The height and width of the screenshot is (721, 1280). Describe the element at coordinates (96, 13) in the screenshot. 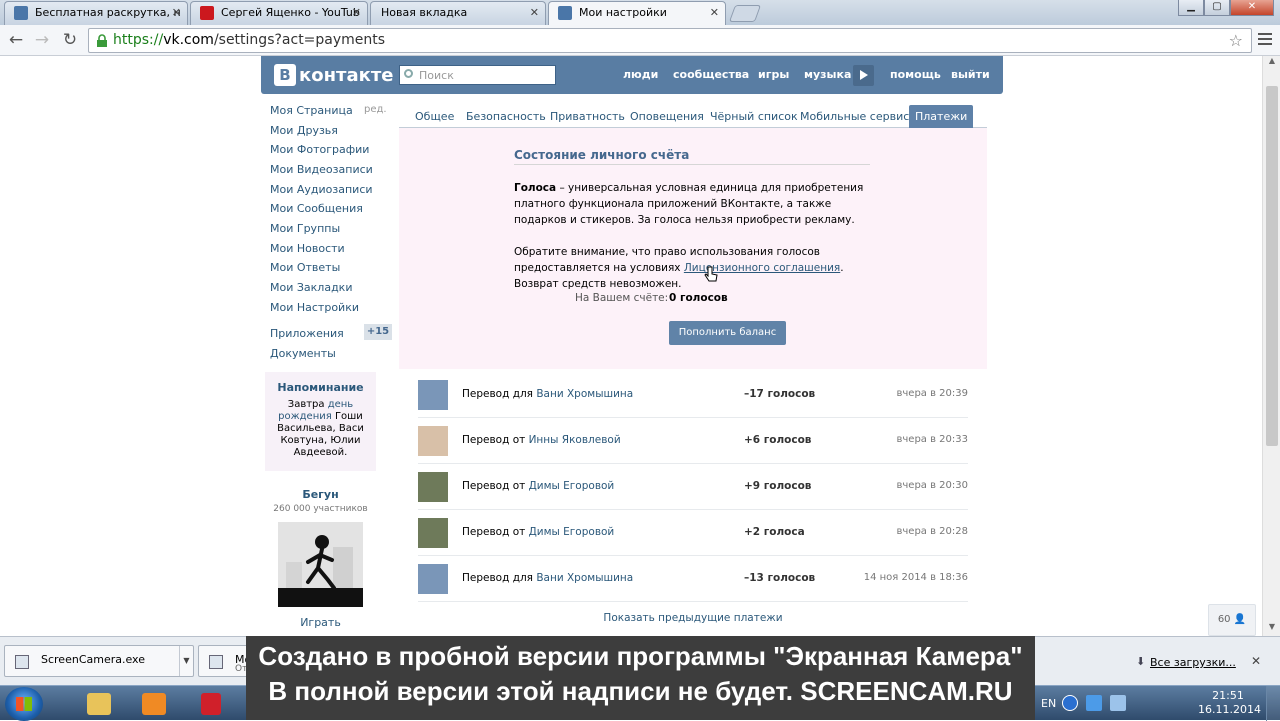

I see `browser-tab-1: Бесплатная раскрутка, н ✕` at that location.